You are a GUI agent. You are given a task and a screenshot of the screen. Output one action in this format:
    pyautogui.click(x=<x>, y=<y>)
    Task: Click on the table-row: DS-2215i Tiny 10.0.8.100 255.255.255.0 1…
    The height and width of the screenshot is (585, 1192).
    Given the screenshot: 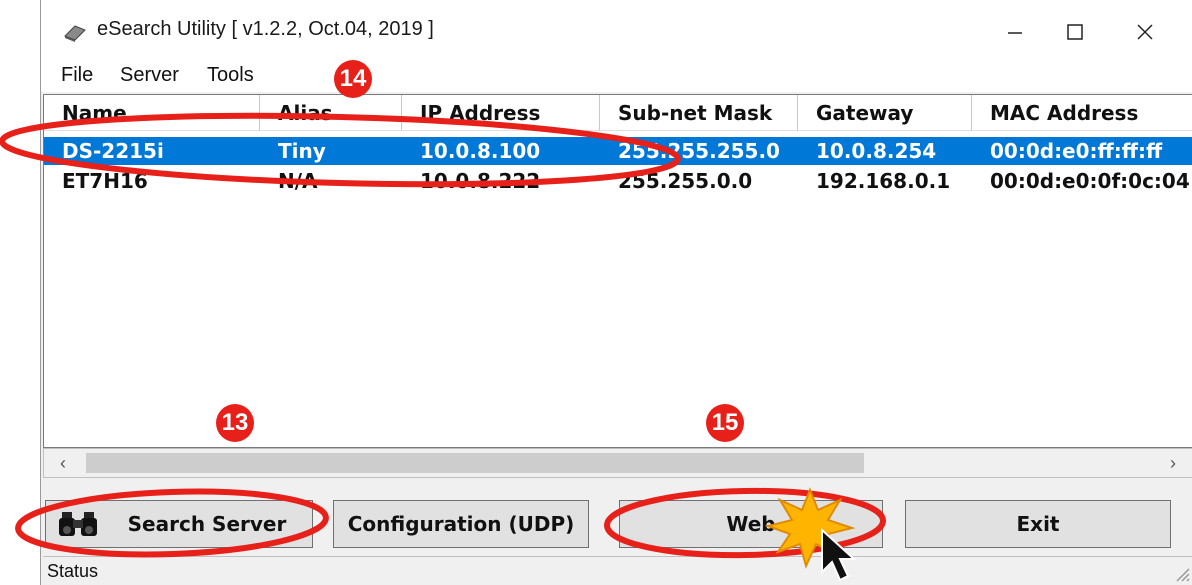 What is the action you would take?
    pyautogui.click(x=618, y=151)
    